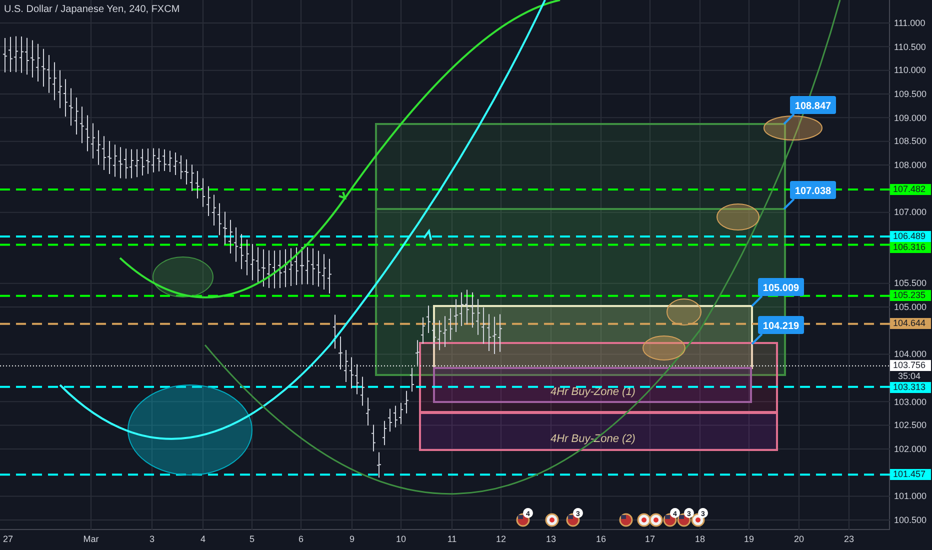  Describe the element at coordinates (700, 539) in the screenshot. I see `time-label: 18` at that location.